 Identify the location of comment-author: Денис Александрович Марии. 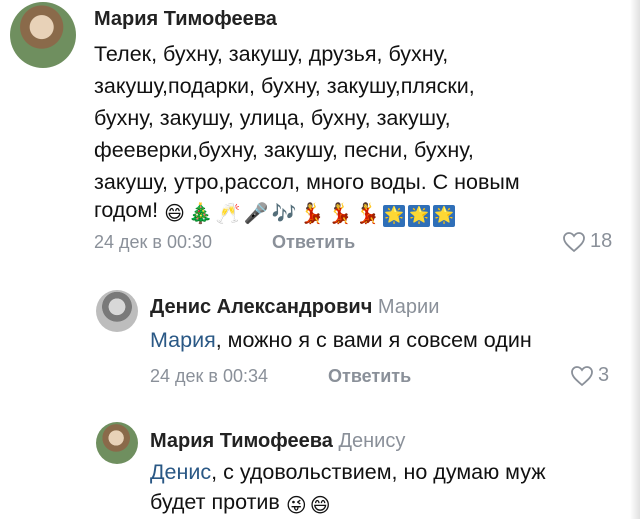
(294, 307).